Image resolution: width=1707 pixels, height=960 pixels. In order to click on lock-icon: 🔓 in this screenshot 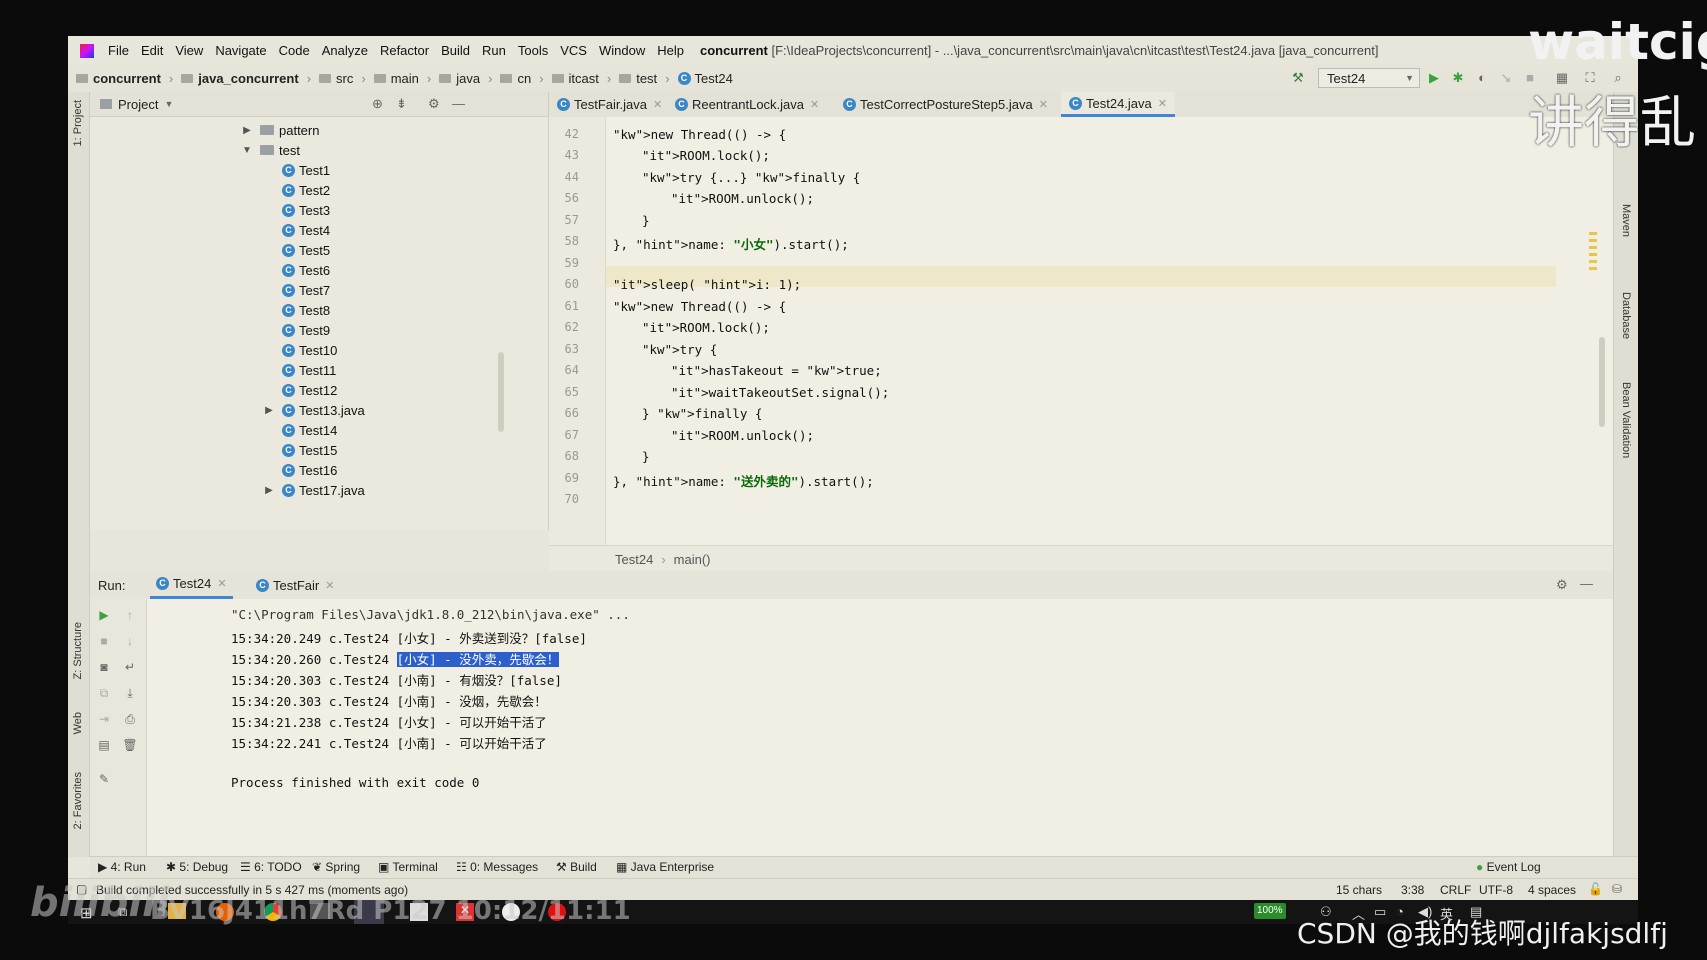, I will do `click(1595, 889)`.